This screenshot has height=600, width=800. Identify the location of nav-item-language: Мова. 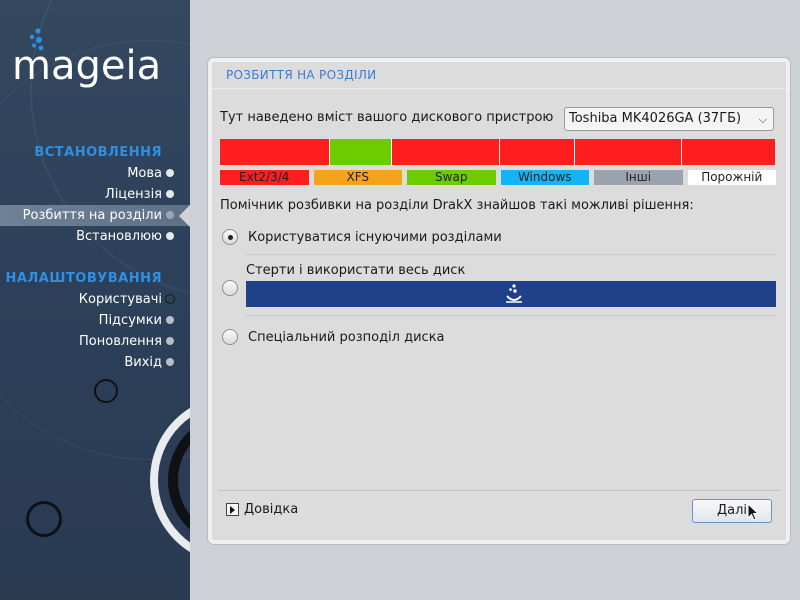
(95, 173).